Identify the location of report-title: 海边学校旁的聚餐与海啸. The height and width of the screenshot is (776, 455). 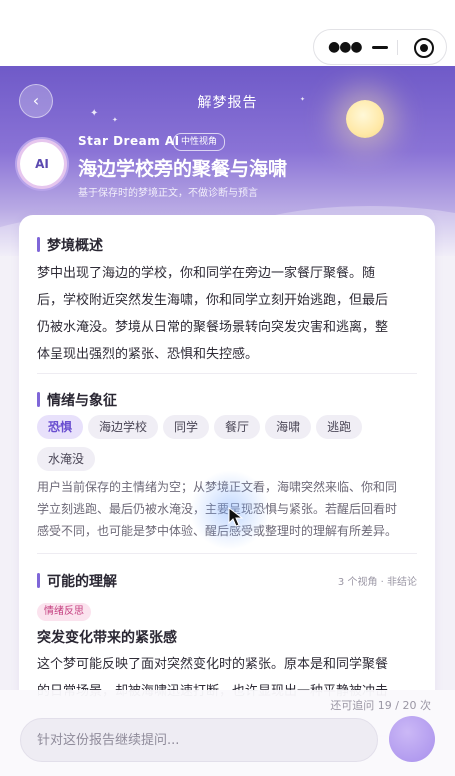
(183, 169).